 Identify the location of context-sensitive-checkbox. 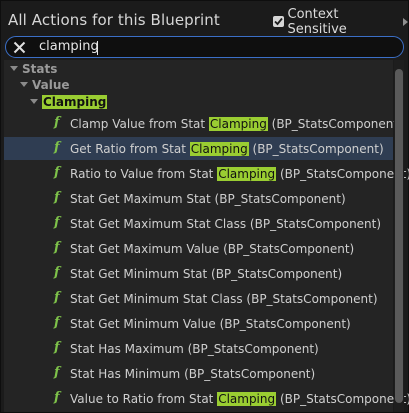
(278, 21).